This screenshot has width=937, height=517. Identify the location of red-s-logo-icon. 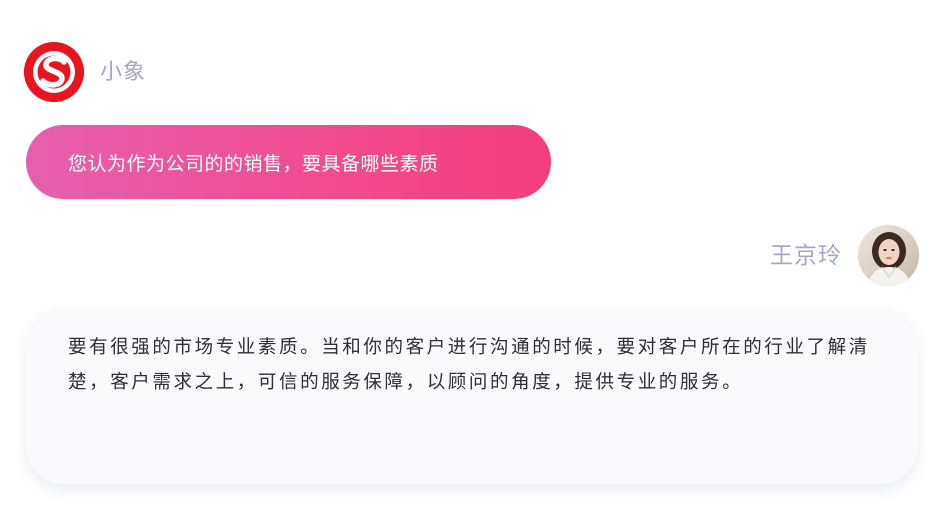
(54, 72).